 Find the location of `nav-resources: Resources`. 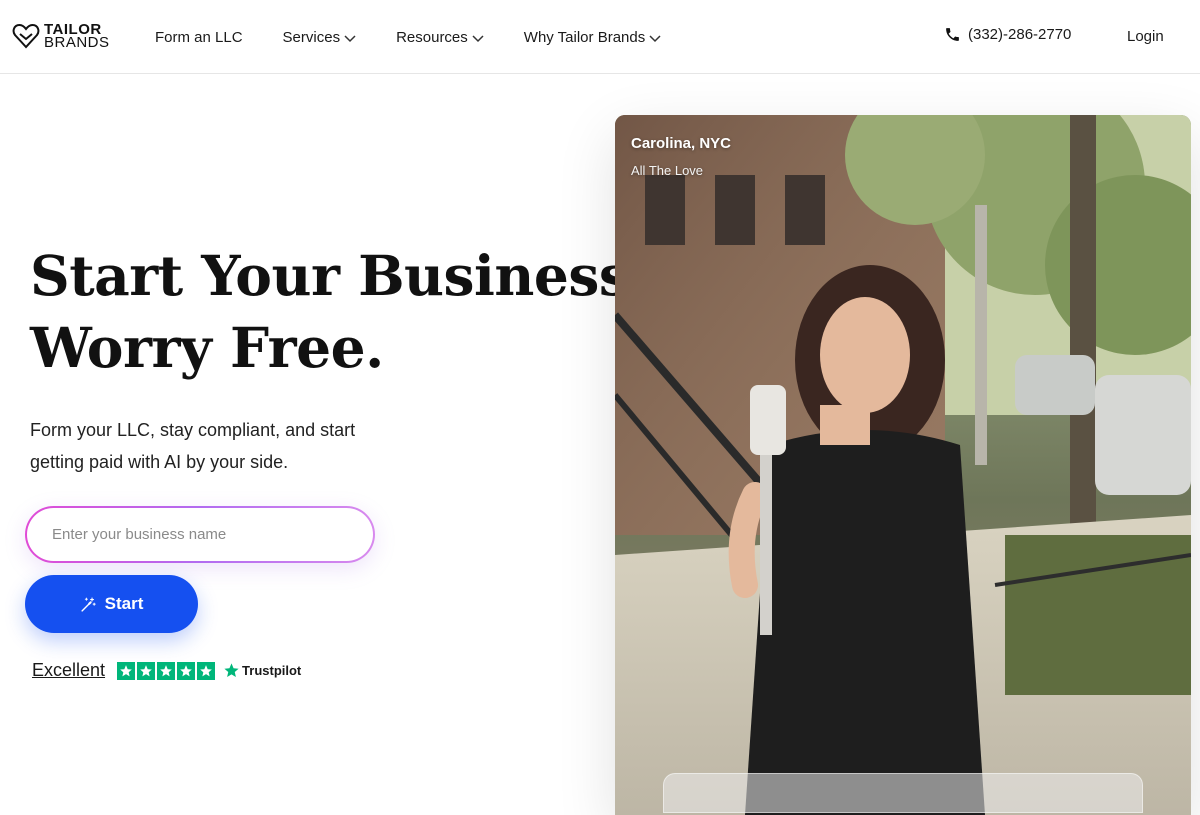

nav-resources: Resources is located at coordinates (440, 37).